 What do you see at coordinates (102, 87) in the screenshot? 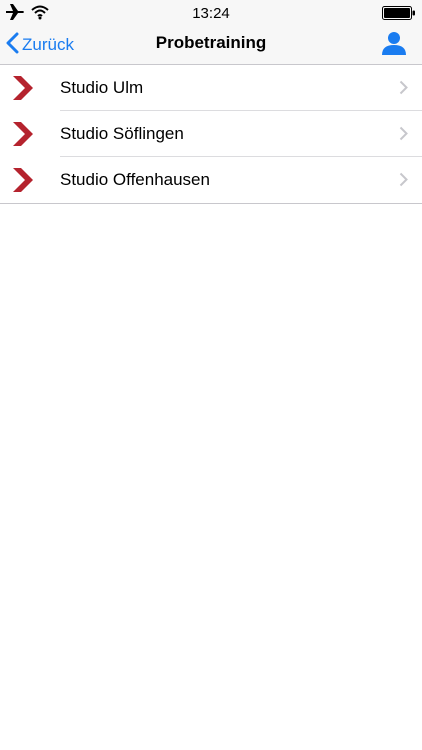
I see `list-item-label: Studio Ulm` at bounding box center [102, 87].